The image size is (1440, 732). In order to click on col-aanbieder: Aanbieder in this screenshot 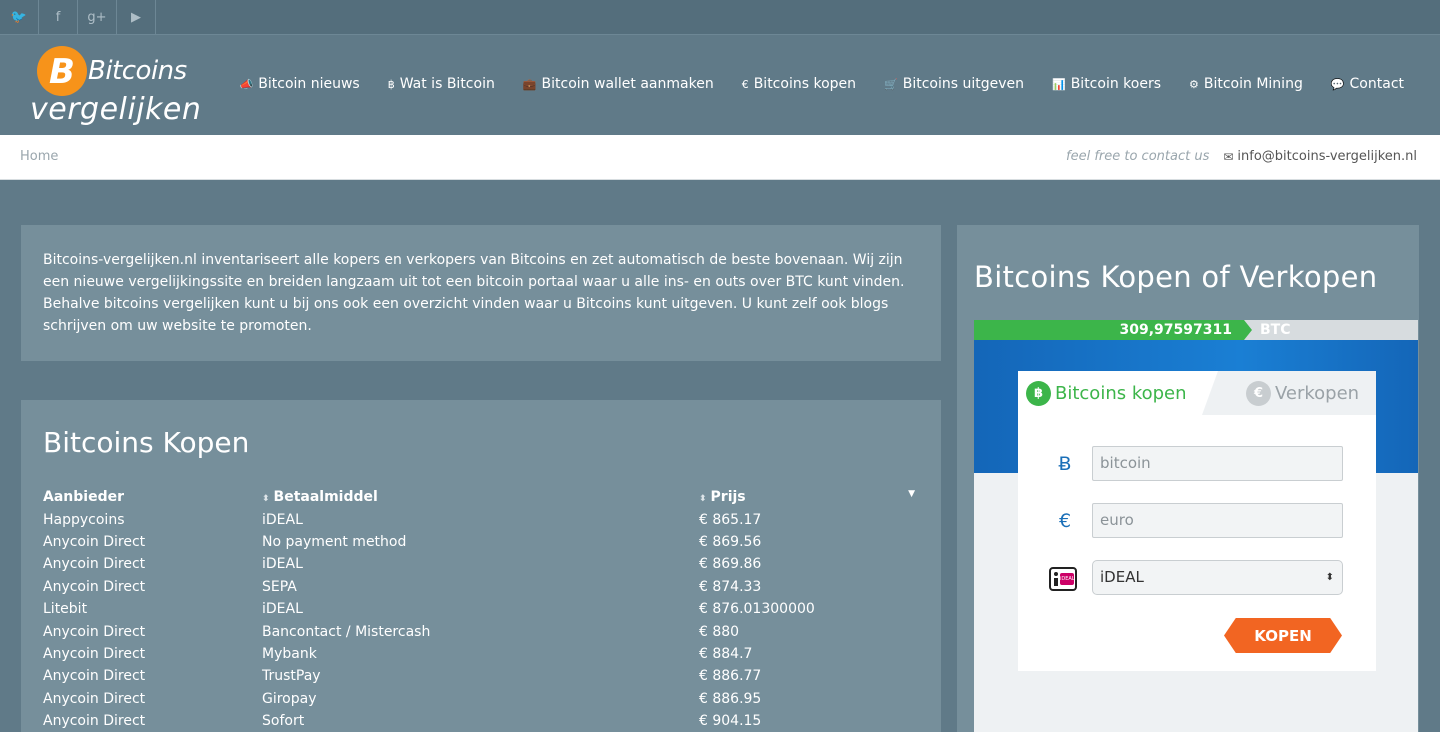, I will do `click(152, 497)`.